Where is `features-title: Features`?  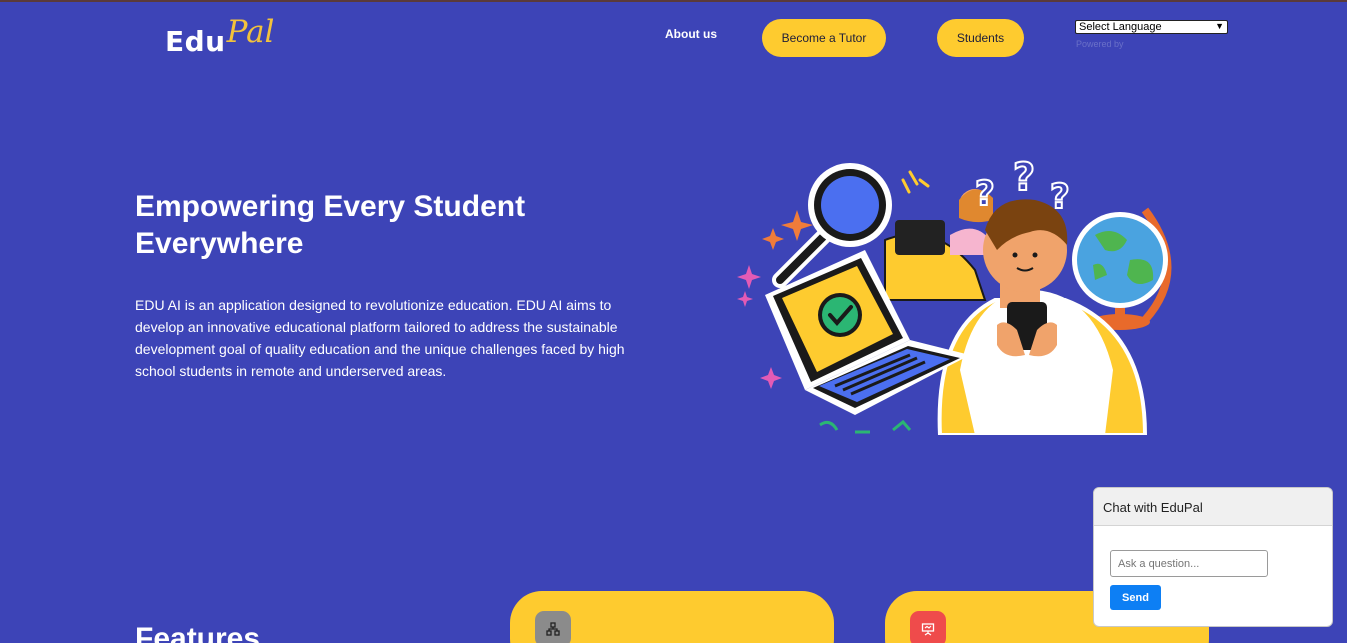
features-title: Features is located at coordinates (198, 632).